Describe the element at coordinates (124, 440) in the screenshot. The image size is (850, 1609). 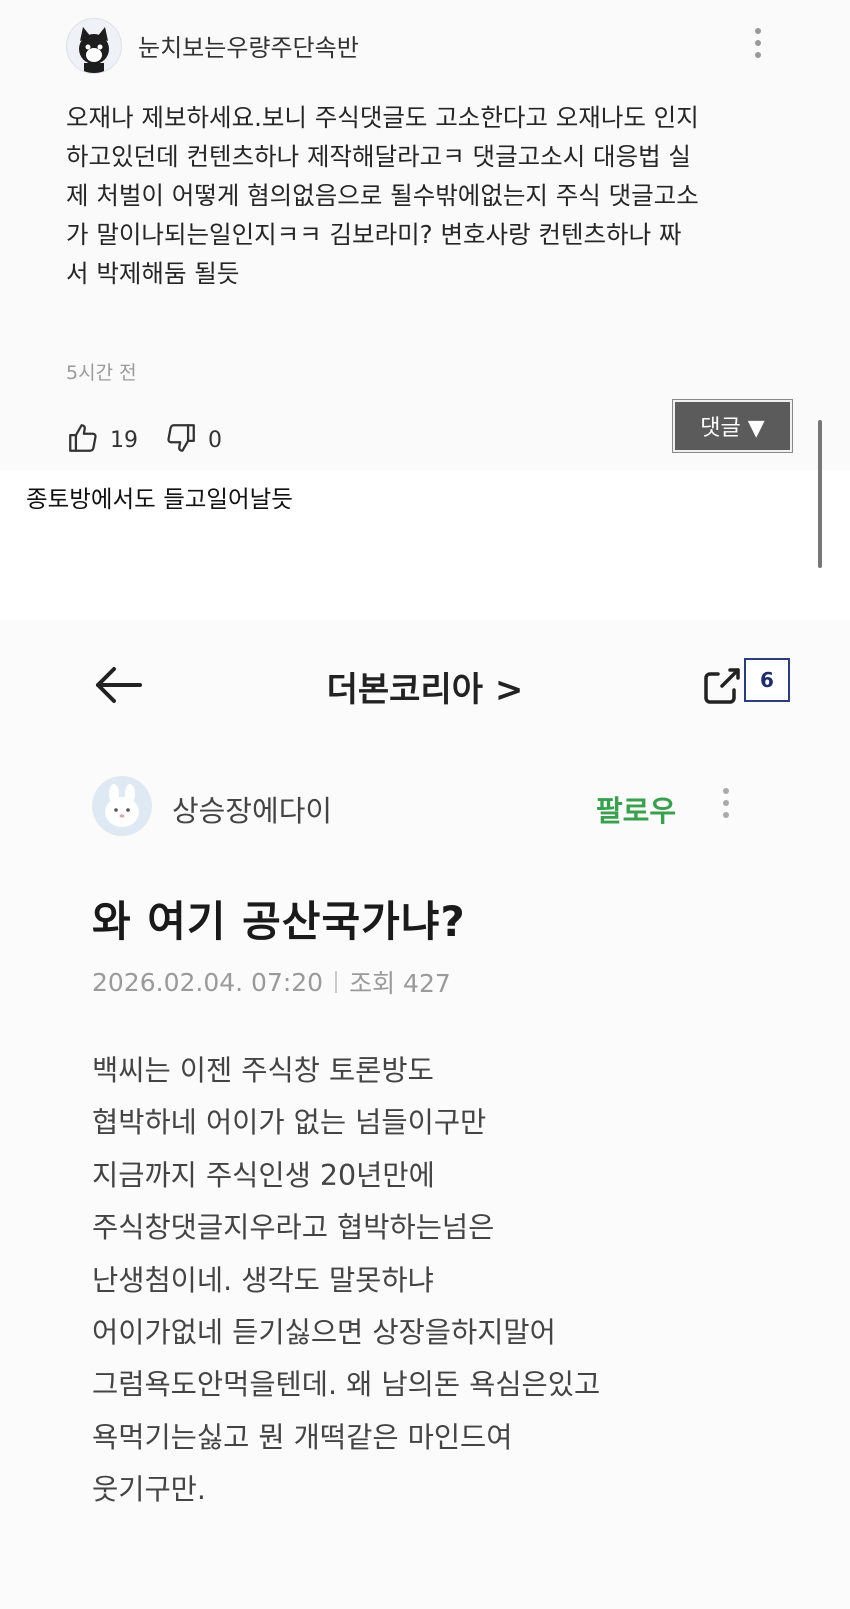
I see `like-count: 19` at that location.